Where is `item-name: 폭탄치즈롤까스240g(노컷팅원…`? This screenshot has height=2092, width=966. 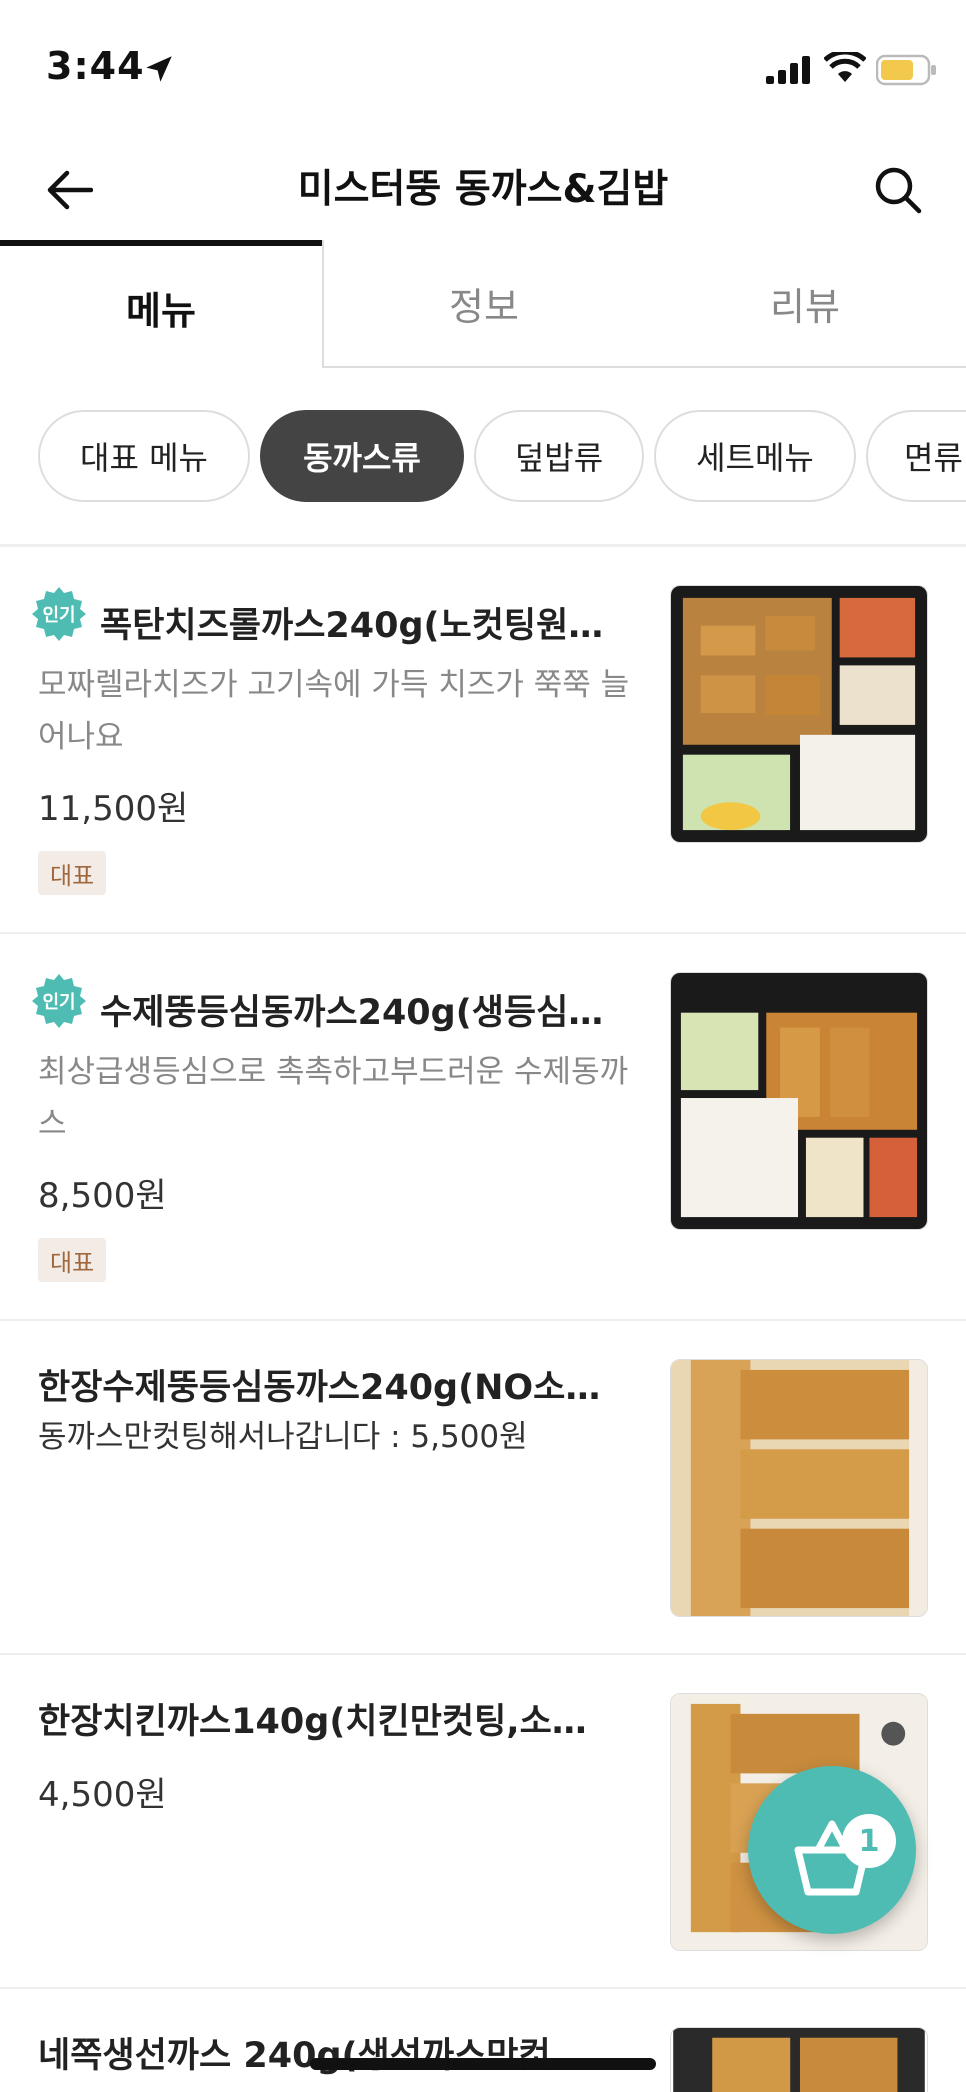
item-name: 폭탄치즈롤까스240g(노컷팅원… is located at coordinates (352, 626).